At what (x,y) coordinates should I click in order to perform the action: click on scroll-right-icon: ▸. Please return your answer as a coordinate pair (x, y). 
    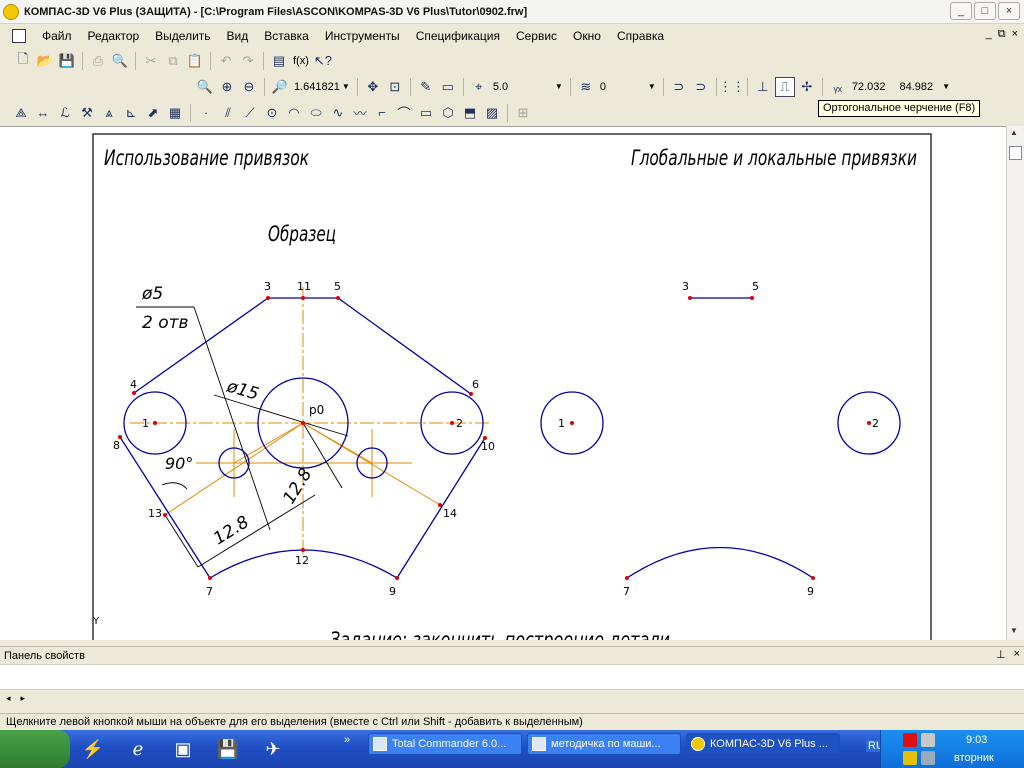
    Looking at the image, I should click on (23, 698).